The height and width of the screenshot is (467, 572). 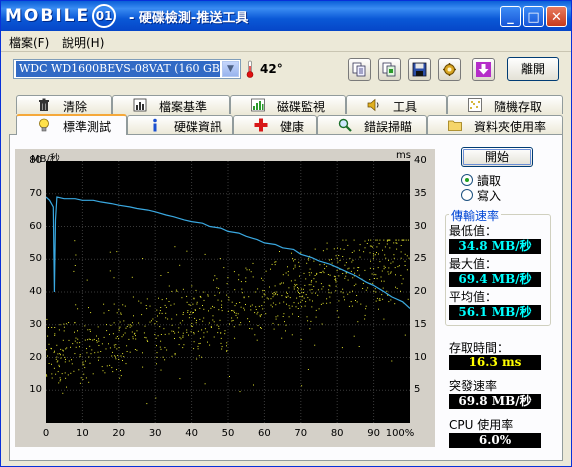 What do you see at coordinates (505, 104) in the screenshot?
I see `tab-random-access: 隨機存取` at bounding box center [505, 104].